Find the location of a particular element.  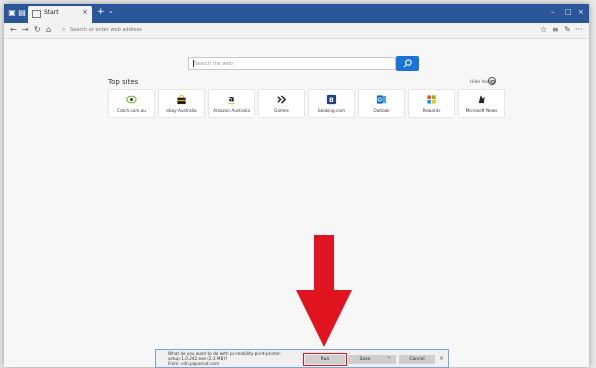

tile-label: Outlook is located at coordinates (381, 110).